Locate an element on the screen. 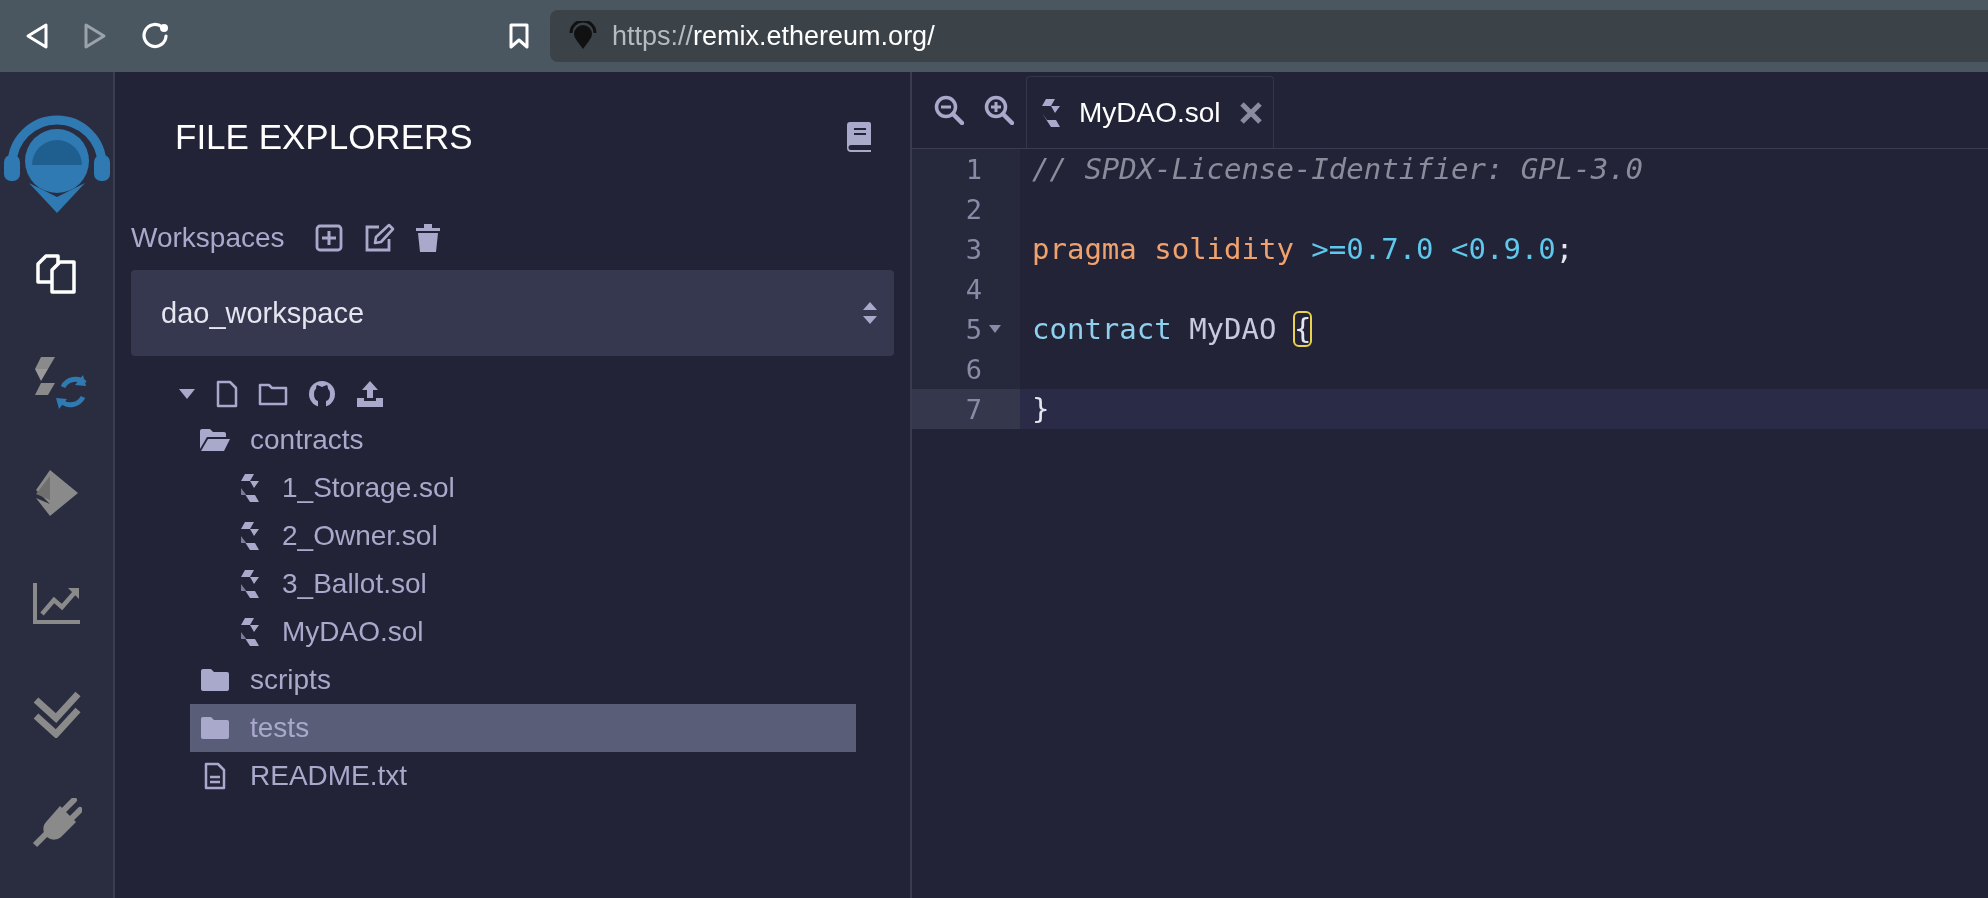  code-line: // SPDX-License-Identifier: GPL-3.0 is located at coordinates (1338, 169).